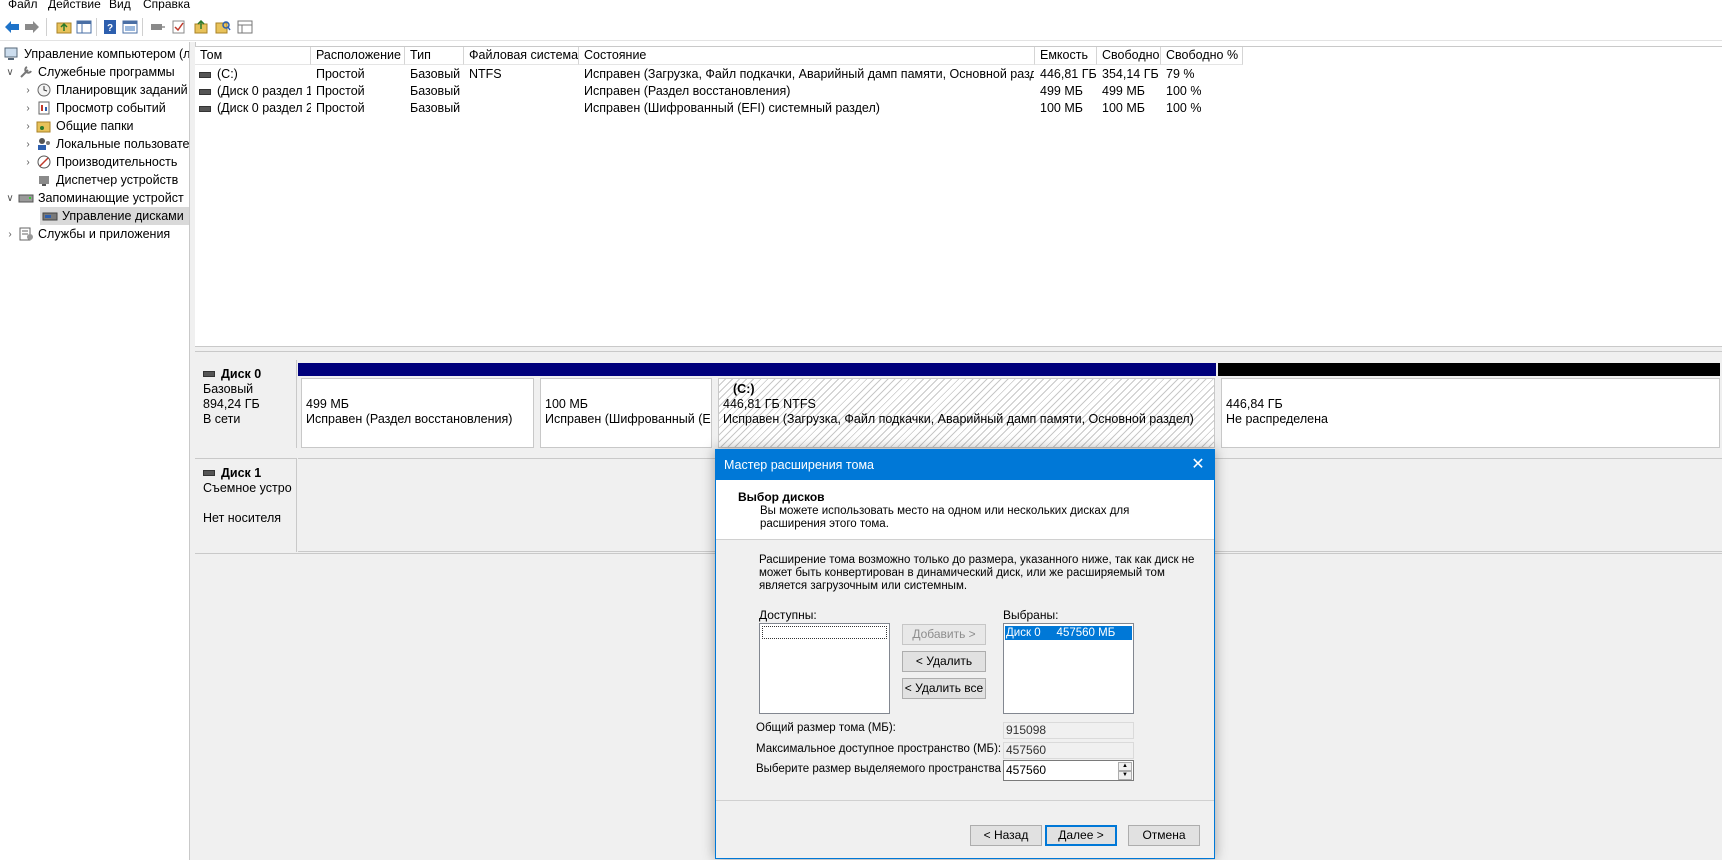 The height and width of the screenshot is (860, 1722). Describe the element at coordinates (253, 56) in the screenshot. I see `column-header-volume: Том` at that location.